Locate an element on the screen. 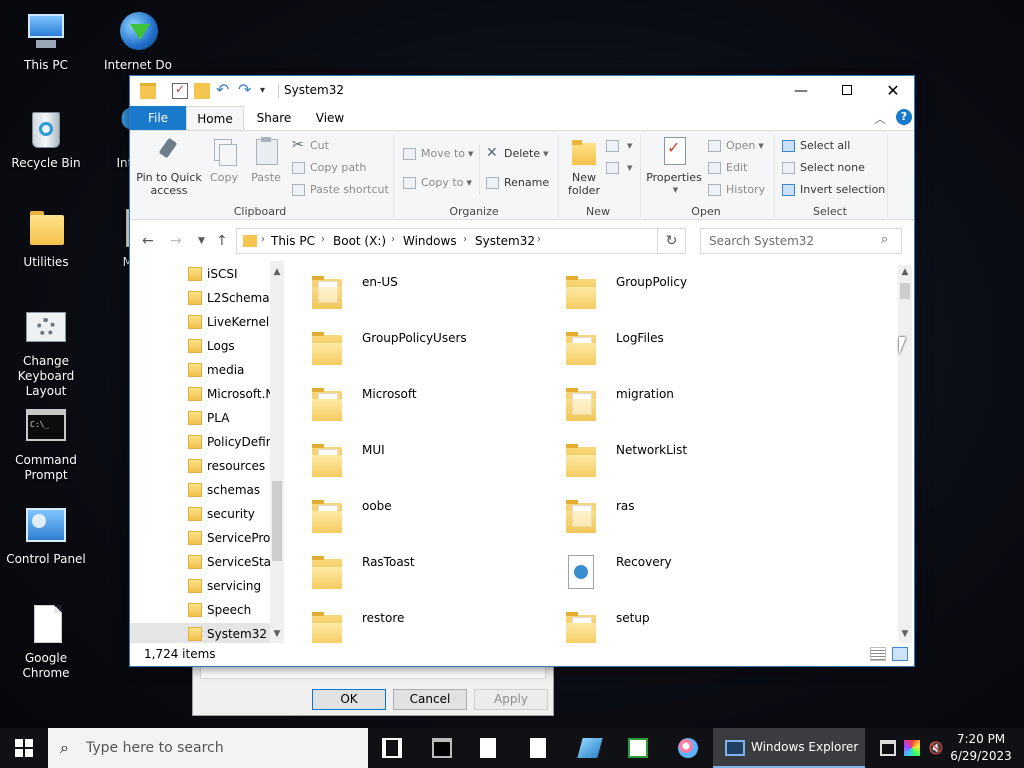  taskbar-notepad is located at coordinates (638, 748).